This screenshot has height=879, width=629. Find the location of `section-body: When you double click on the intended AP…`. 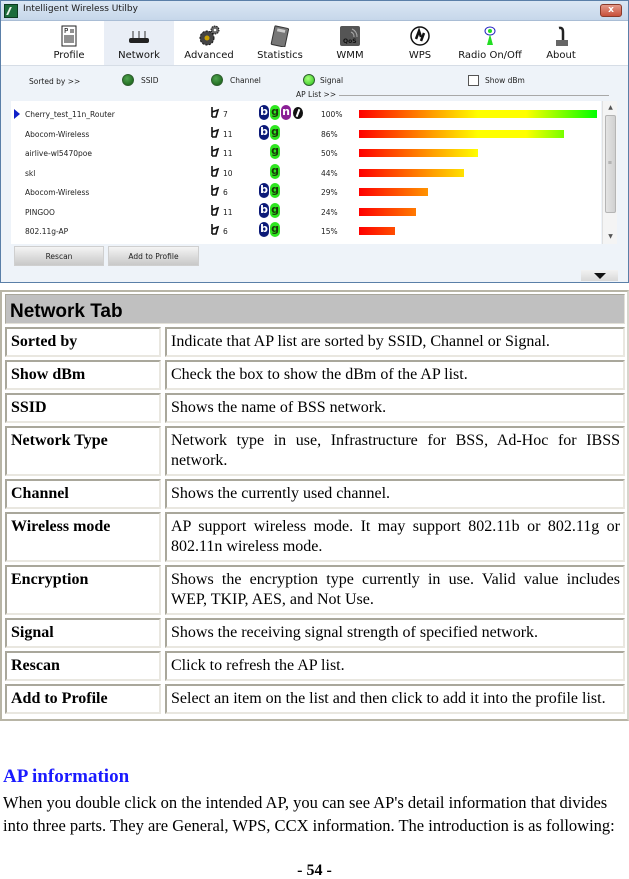

section-body: When you double click on the intended AP… is located at coordinates (309, 814).